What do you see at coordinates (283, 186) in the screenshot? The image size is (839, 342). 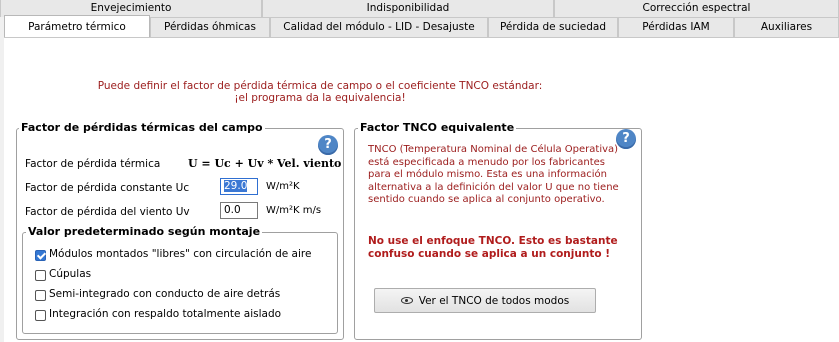 I see `uc-unit: W/m²K` at bounding box center [283, 186].